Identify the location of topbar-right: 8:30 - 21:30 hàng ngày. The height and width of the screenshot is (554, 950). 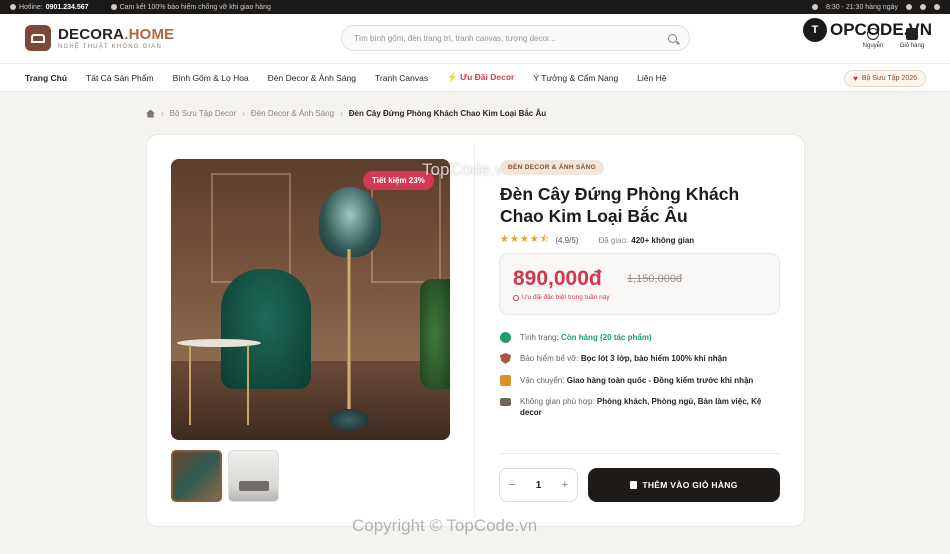
(875, 7).